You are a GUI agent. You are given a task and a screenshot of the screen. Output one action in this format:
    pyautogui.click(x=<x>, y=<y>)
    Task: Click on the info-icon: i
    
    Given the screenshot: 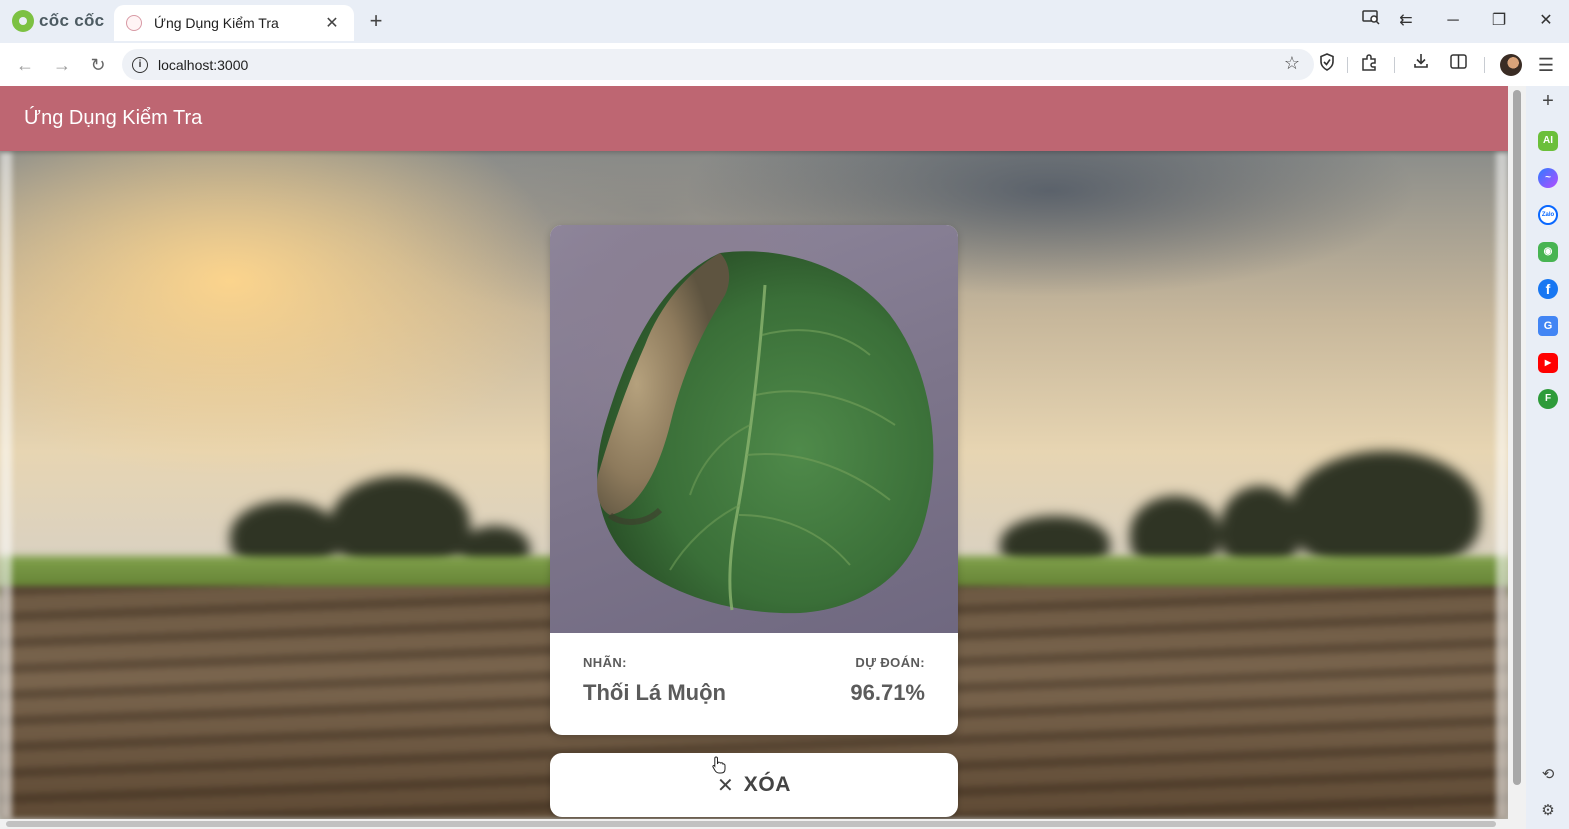 What is the action you would take?
    pyautogui.click(x=140, y=64)
    